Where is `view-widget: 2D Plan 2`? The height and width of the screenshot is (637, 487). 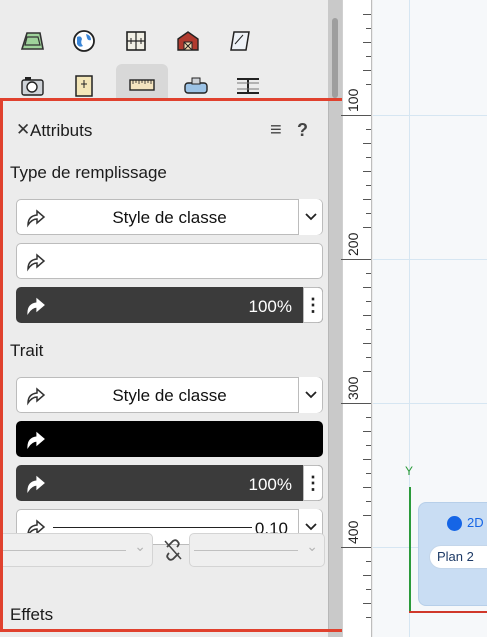
view-widget: 2D Plan 2 is located at coordinates (452, 554).